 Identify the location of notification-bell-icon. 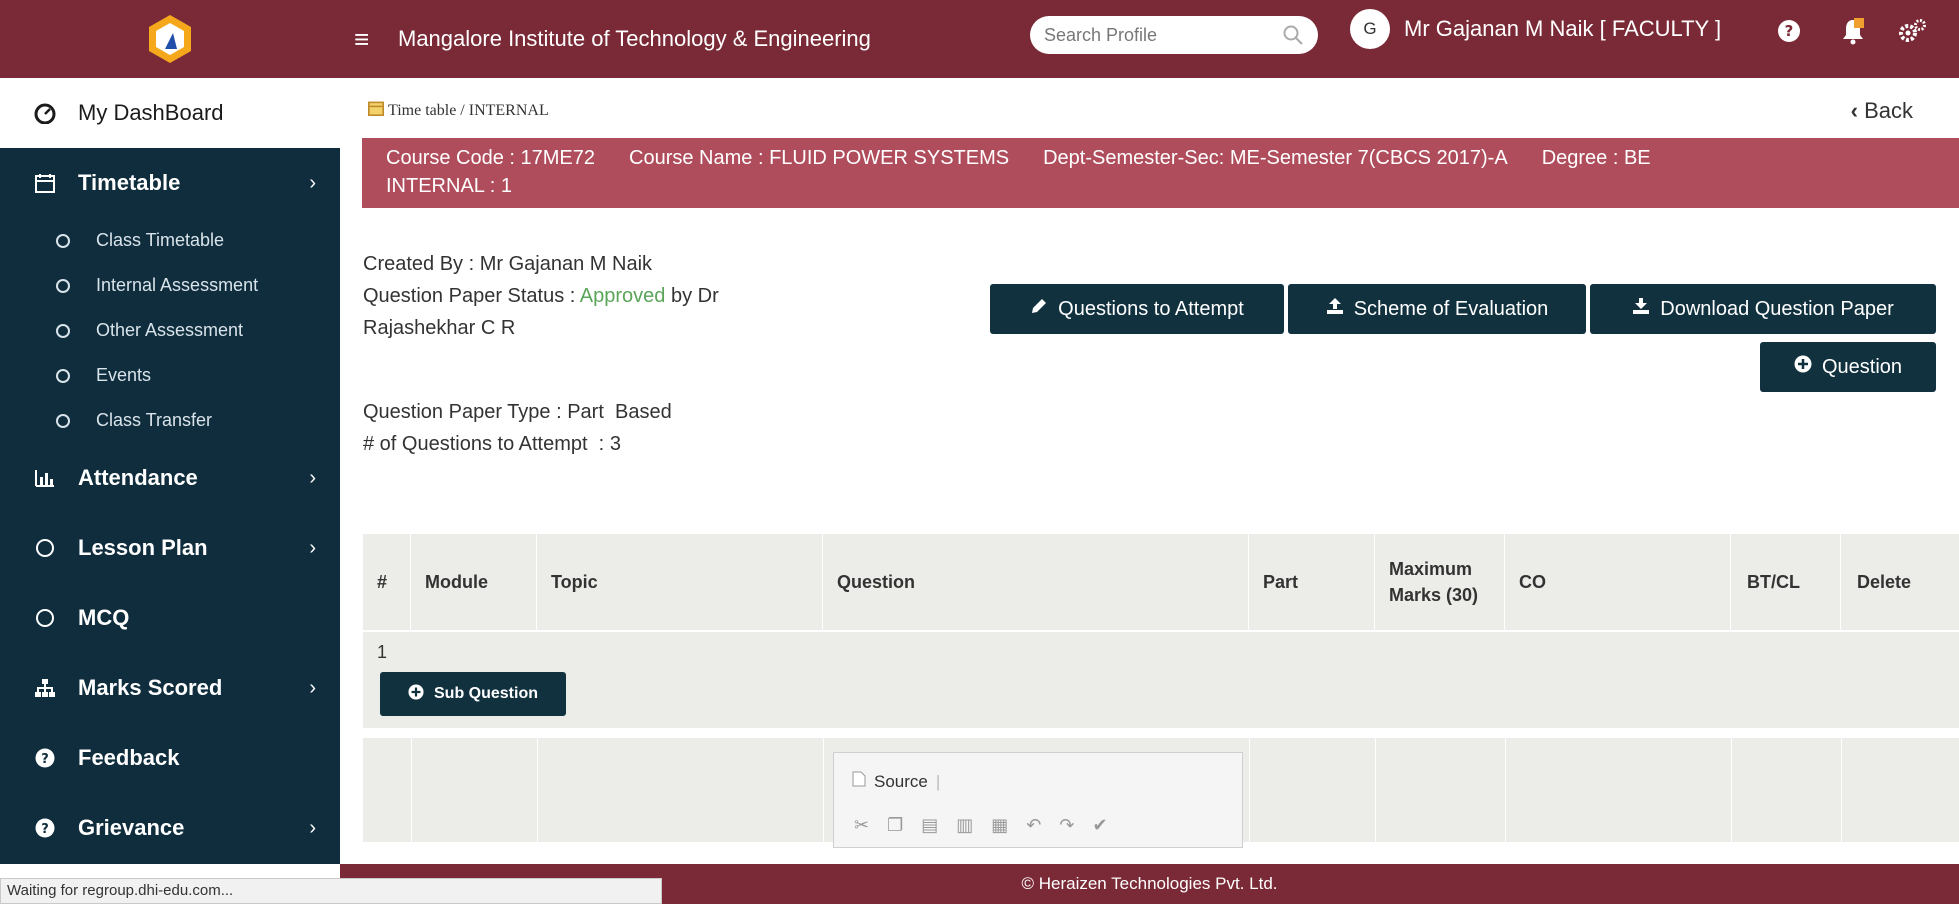
(1853, 31).